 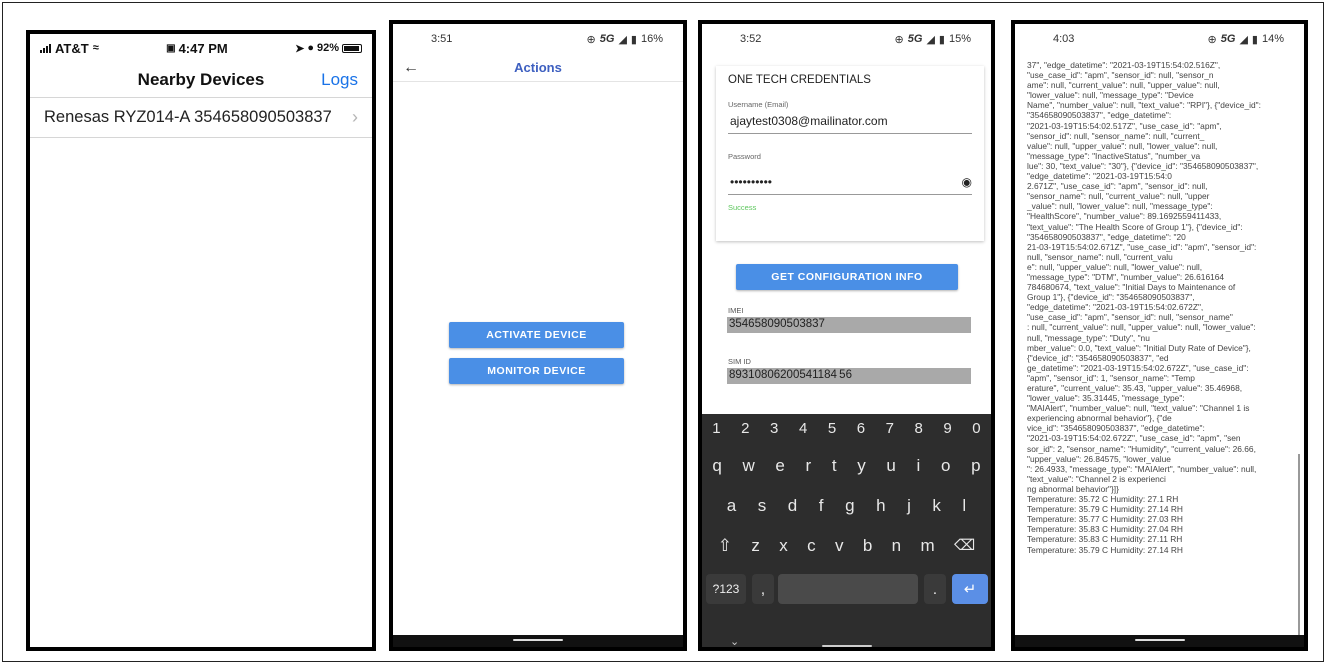 I want to click on key-6: 6, so click(x=861, y=428).